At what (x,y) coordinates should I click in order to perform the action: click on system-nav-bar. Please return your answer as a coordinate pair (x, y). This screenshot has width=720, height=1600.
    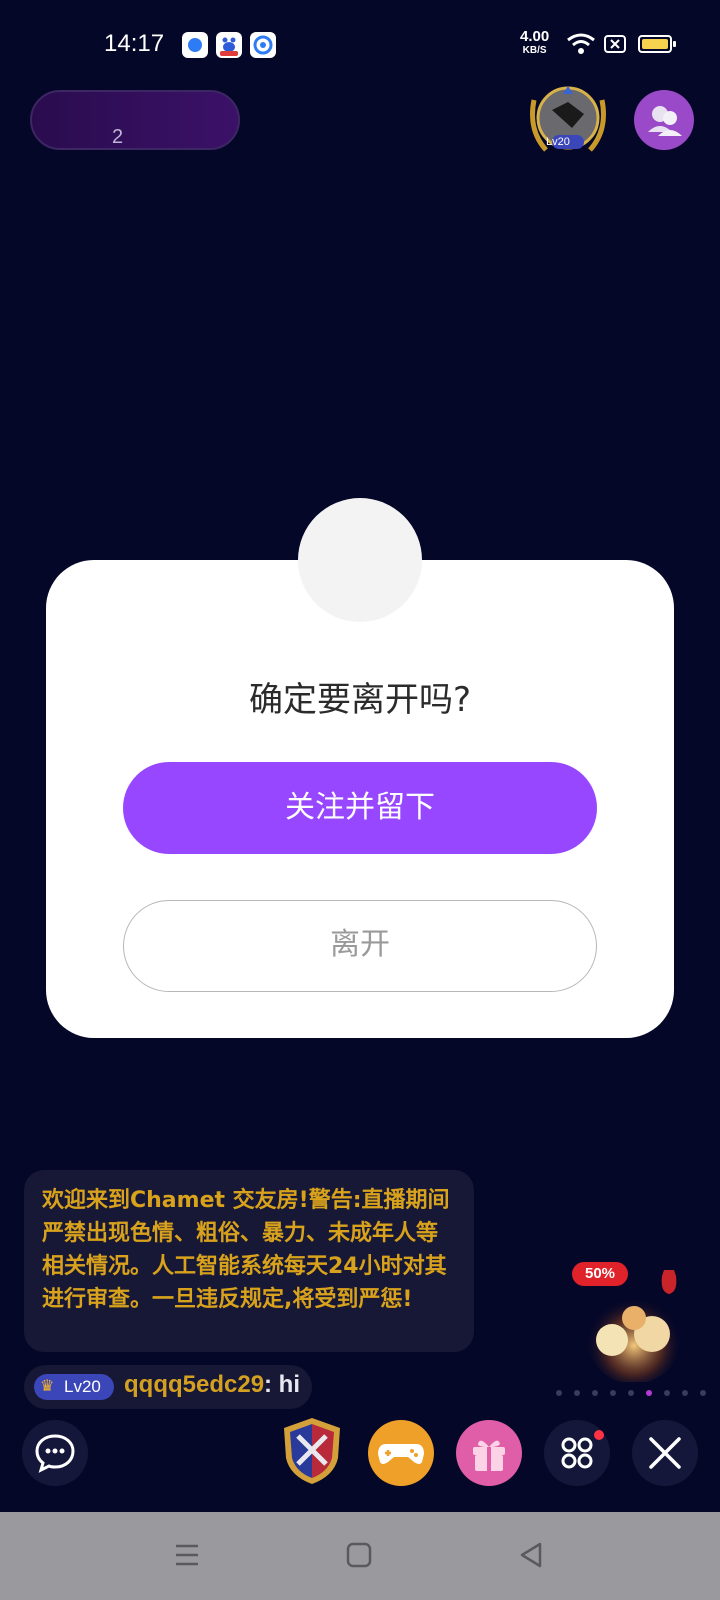
    Looking at the image, I should click on (360, 1556).